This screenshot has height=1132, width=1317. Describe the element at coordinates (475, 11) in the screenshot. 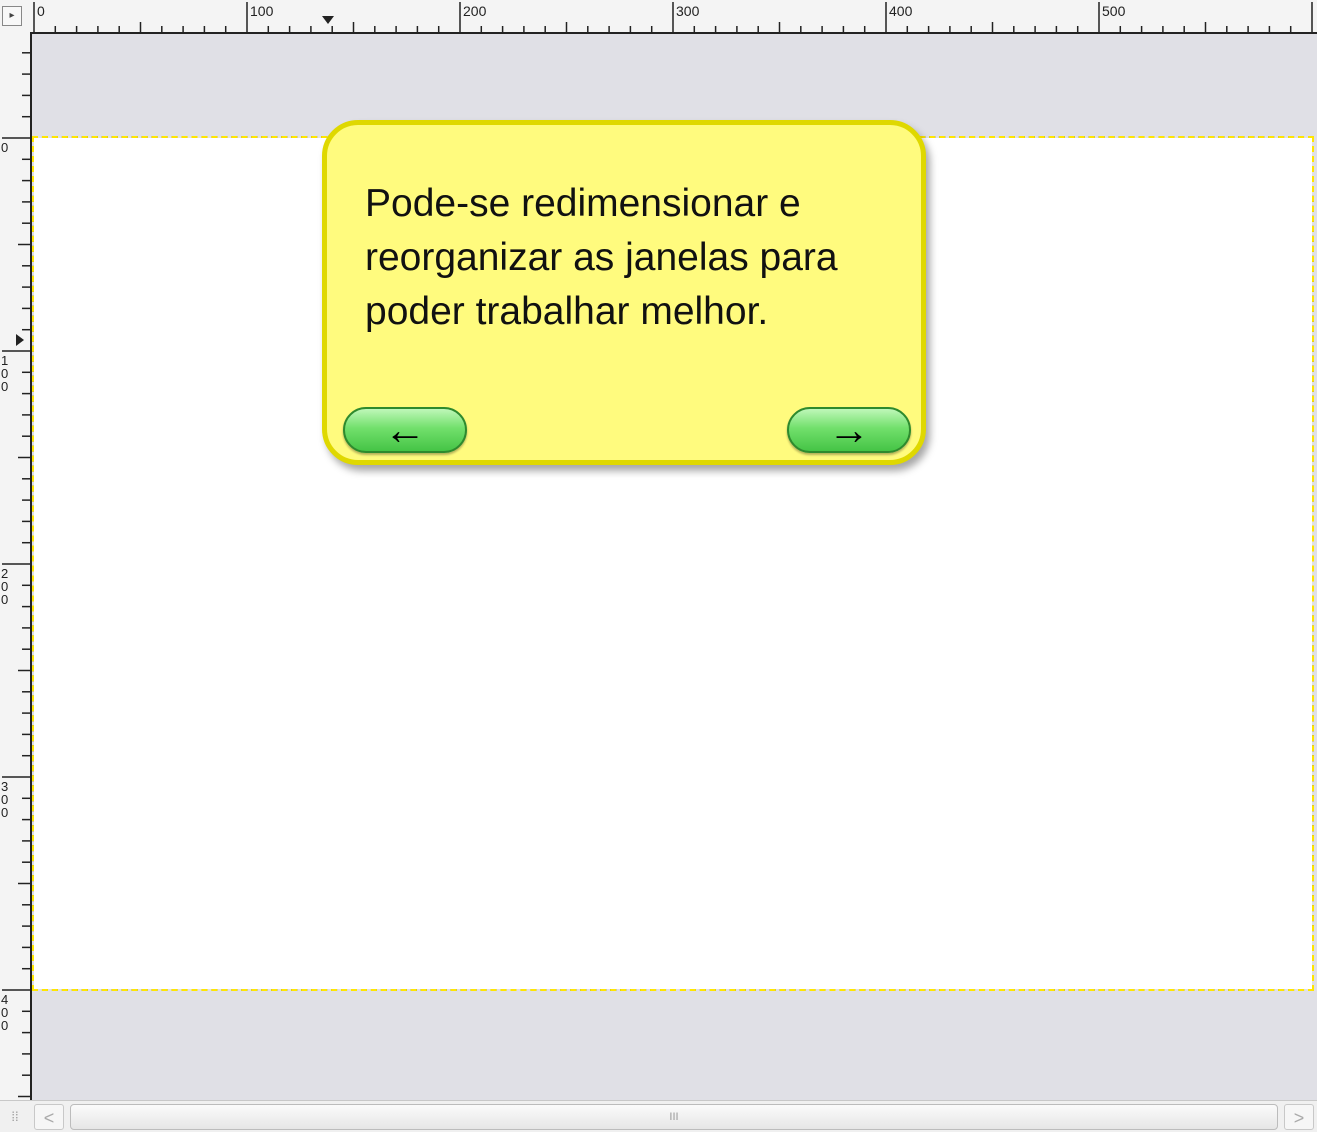

I see `ruler-label: 200` at that location.